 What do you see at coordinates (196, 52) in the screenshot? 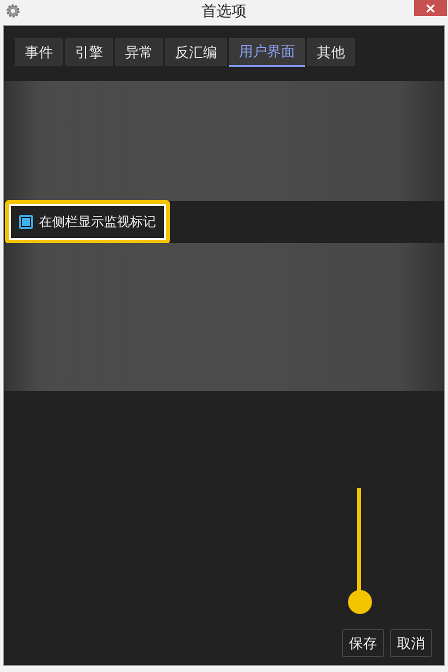
I see `tab: 反汇编` at bounding box center [196, 52].